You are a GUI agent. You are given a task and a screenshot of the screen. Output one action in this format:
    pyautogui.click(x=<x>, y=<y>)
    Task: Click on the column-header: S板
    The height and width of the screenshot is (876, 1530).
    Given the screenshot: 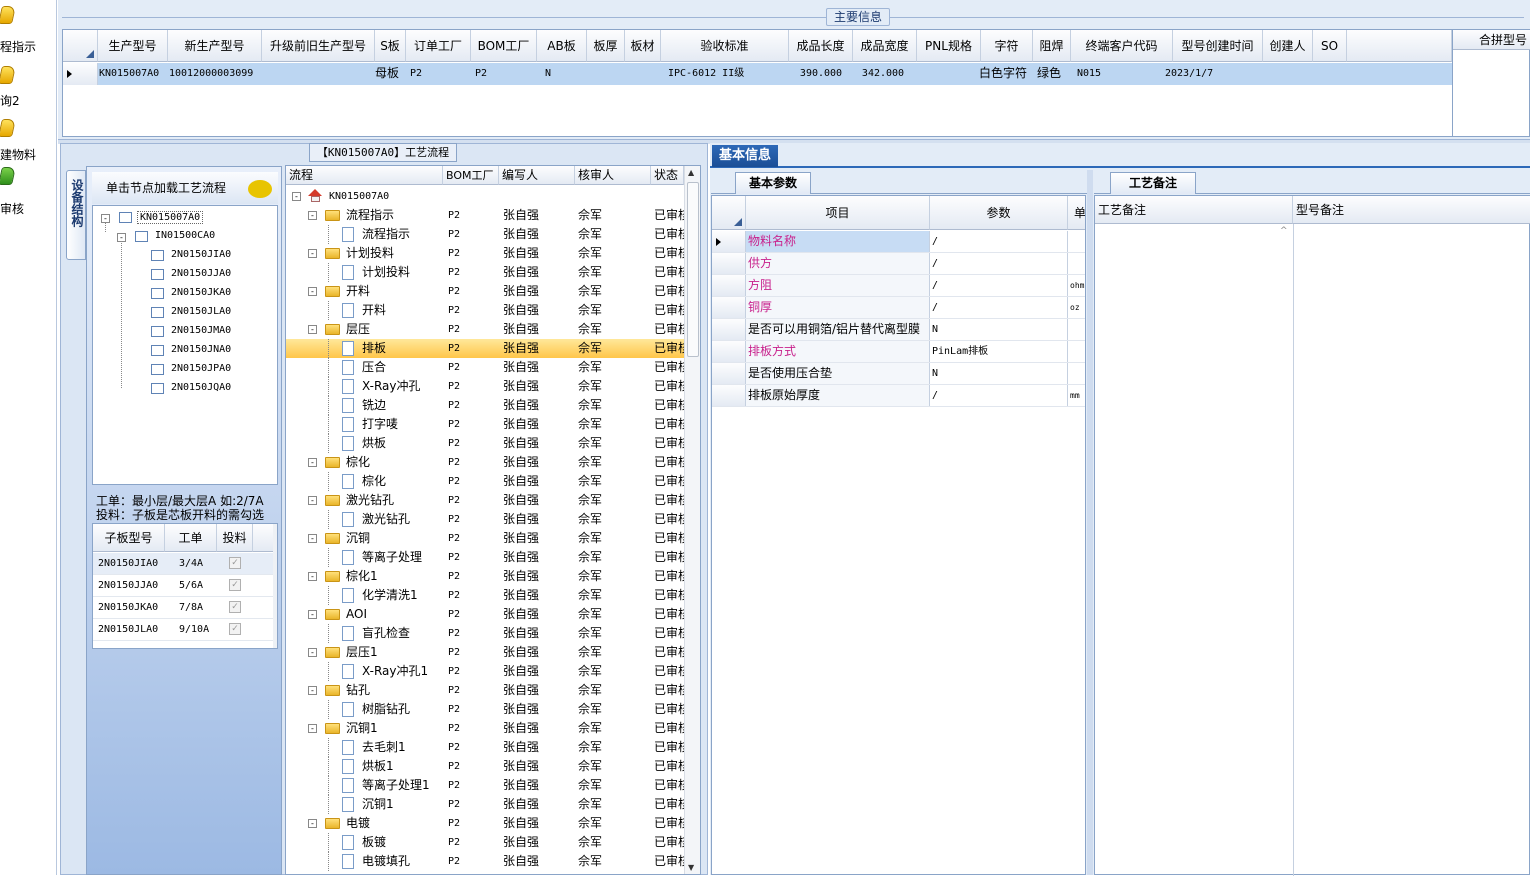 What is the action you would take?
    pyautogui.click(x=390, y=46)
    